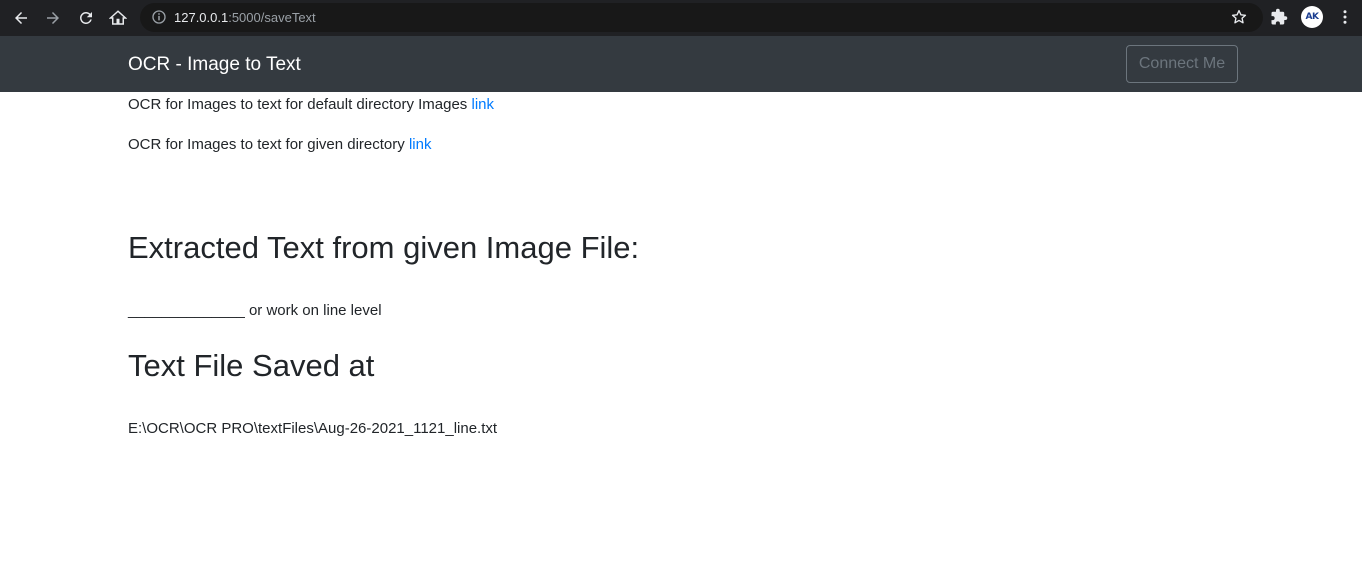 The height and width of the screenshot is (570, 1362). What do you see at coordinates (384, 247) in the screenshot?
I see `extracted-text-heading: Extracted Text from given Image File:` at bounding box center [384, 247].